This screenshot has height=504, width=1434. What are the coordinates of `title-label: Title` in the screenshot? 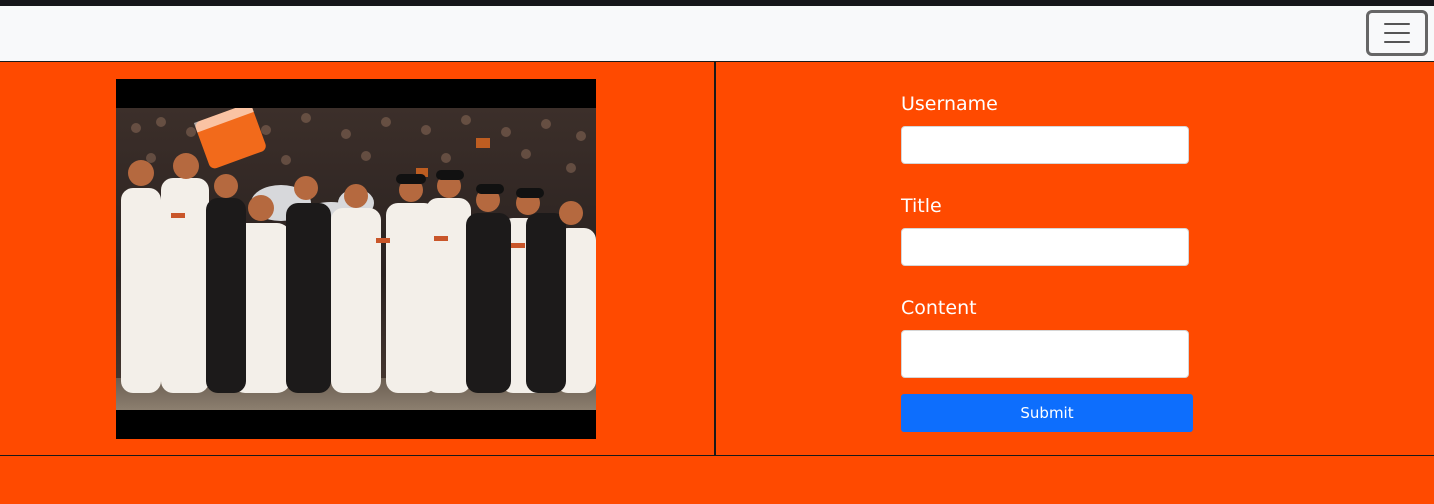 It's located at (921, 206).